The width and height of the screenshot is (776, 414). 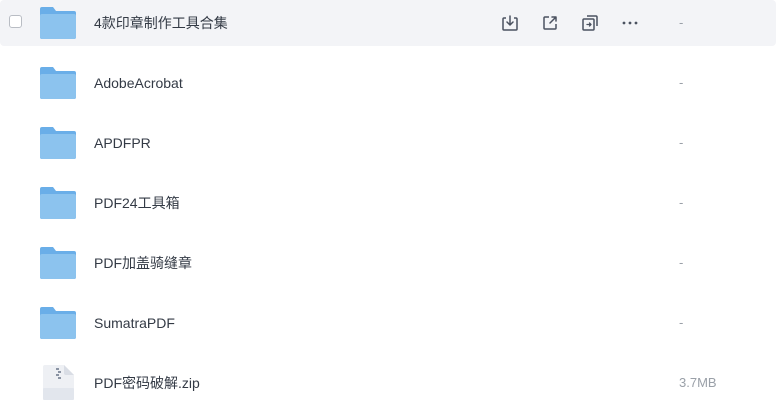 I want to click on more-button, so click(x=630, y=23).